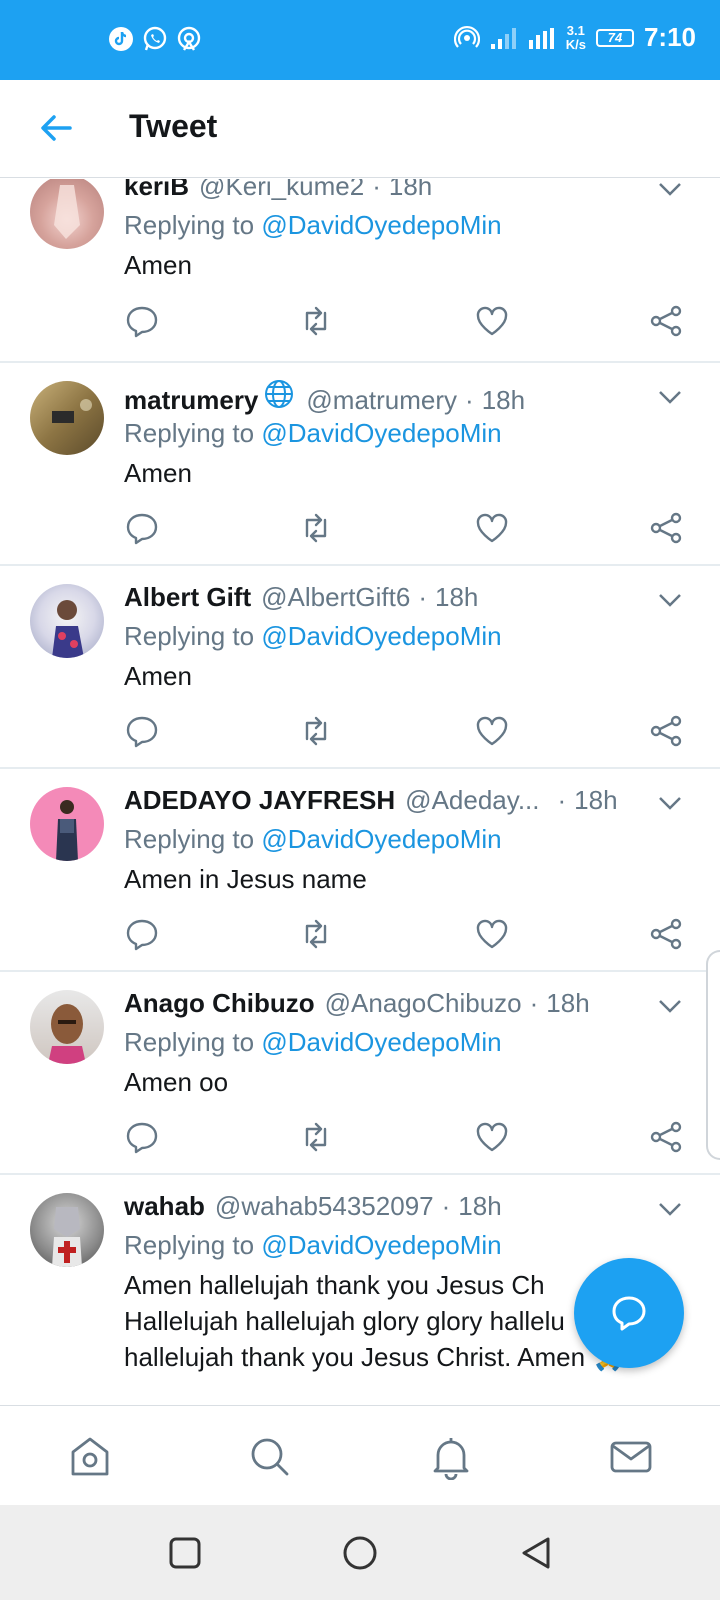  What do you see at coordinates (669, 37) in the screenshot?
I see `clock: 7:10` at bounding box center [669, 37].